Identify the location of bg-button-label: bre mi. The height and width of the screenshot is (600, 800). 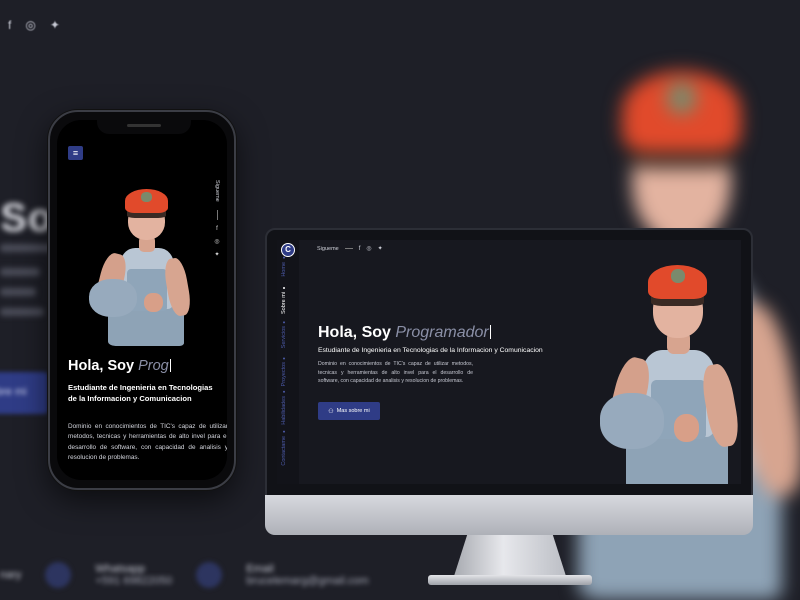
(13, 392).